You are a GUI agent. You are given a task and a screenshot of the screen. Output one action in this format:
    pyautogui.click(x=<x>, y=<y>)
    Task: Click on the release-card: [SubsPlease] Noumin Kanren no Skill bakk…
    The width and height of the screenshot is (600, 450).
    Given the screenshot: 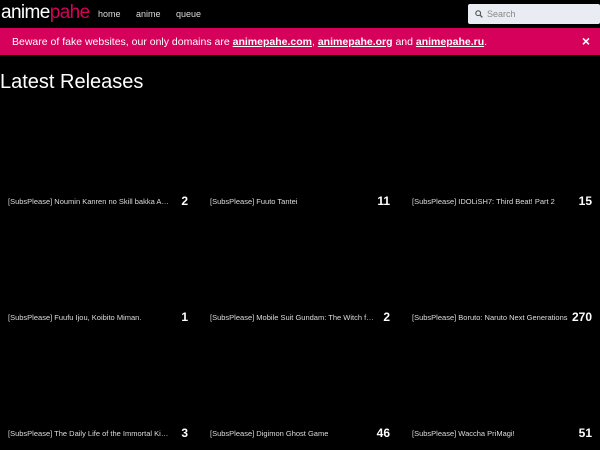 What is the action you would take?
    pyautogui.click(x=95, y=157)
    